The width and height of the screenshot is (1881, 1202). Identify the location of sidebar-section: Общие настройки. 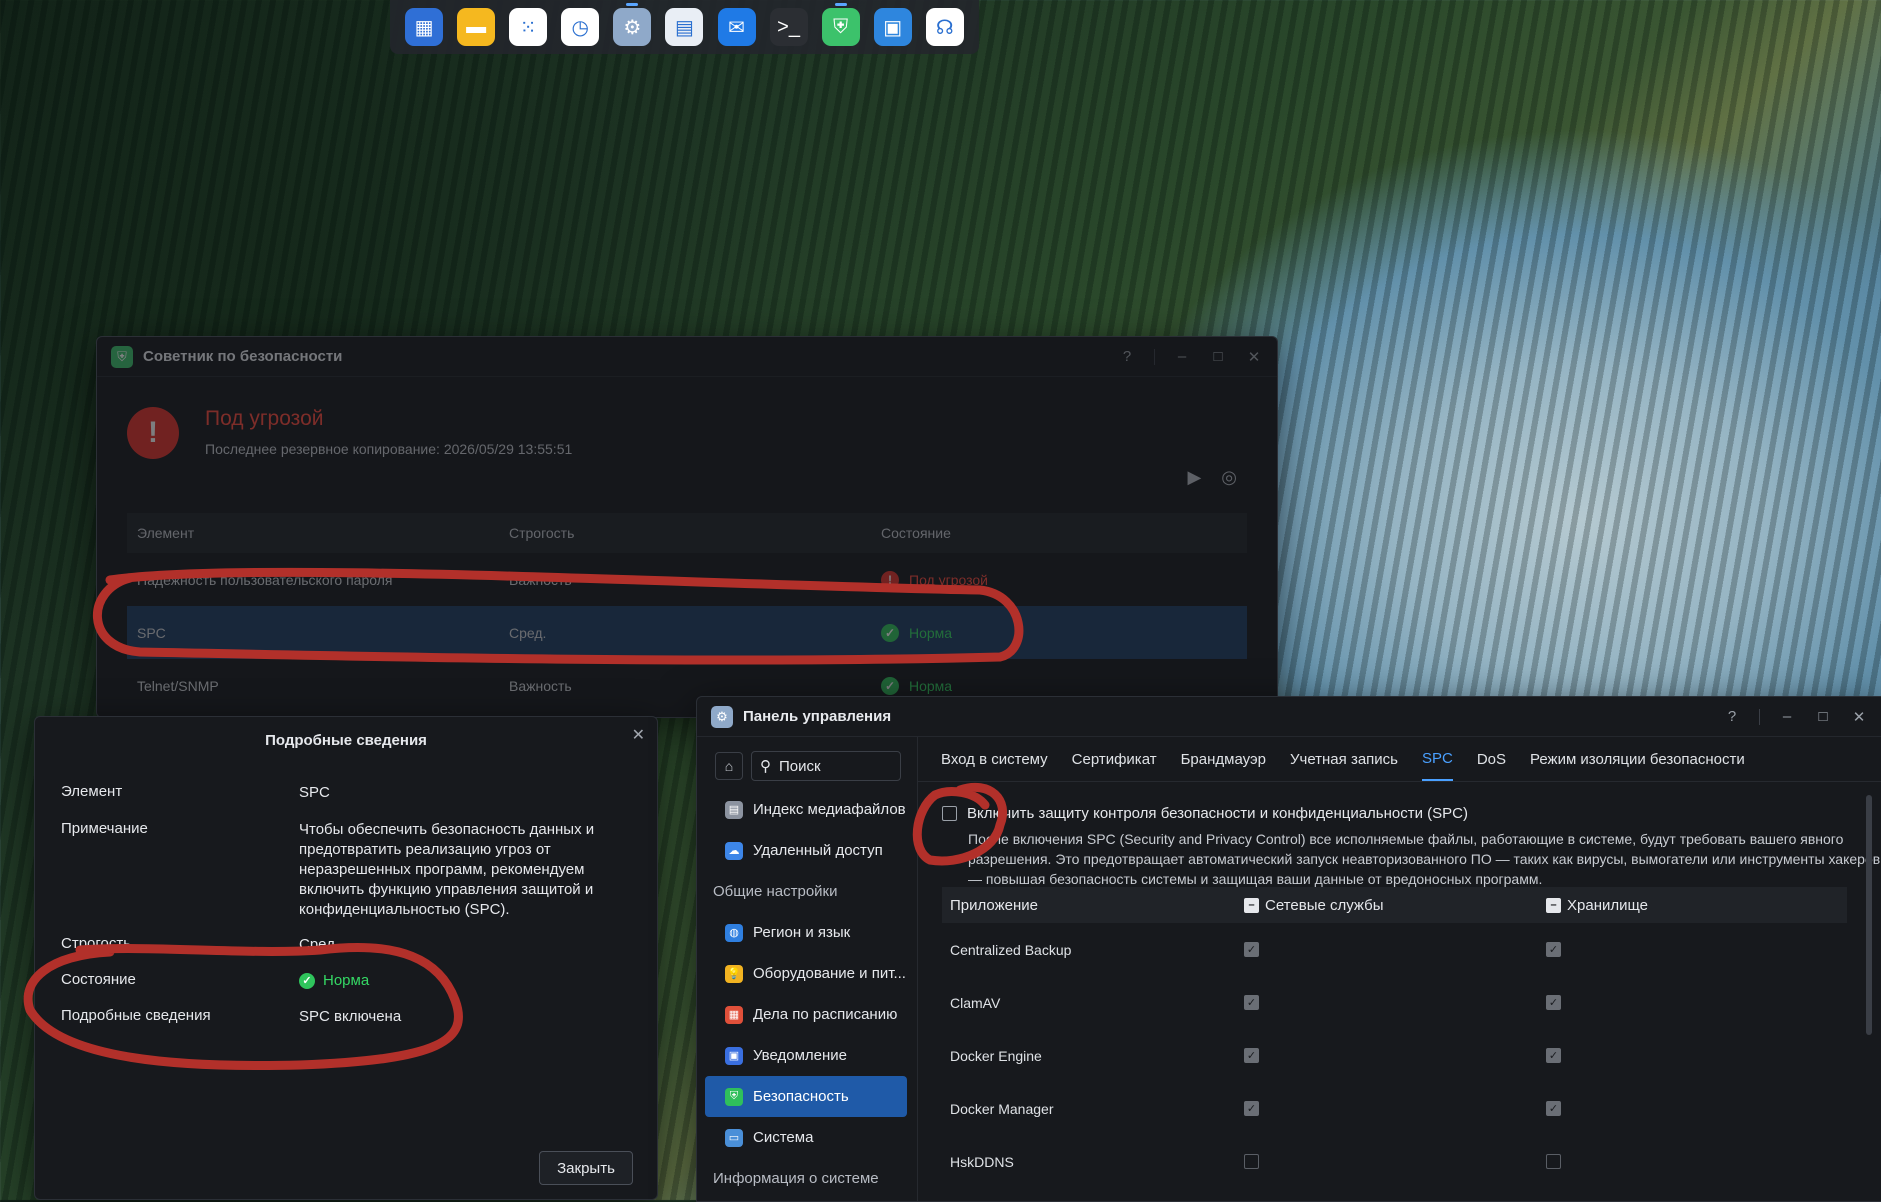
(775, 891).